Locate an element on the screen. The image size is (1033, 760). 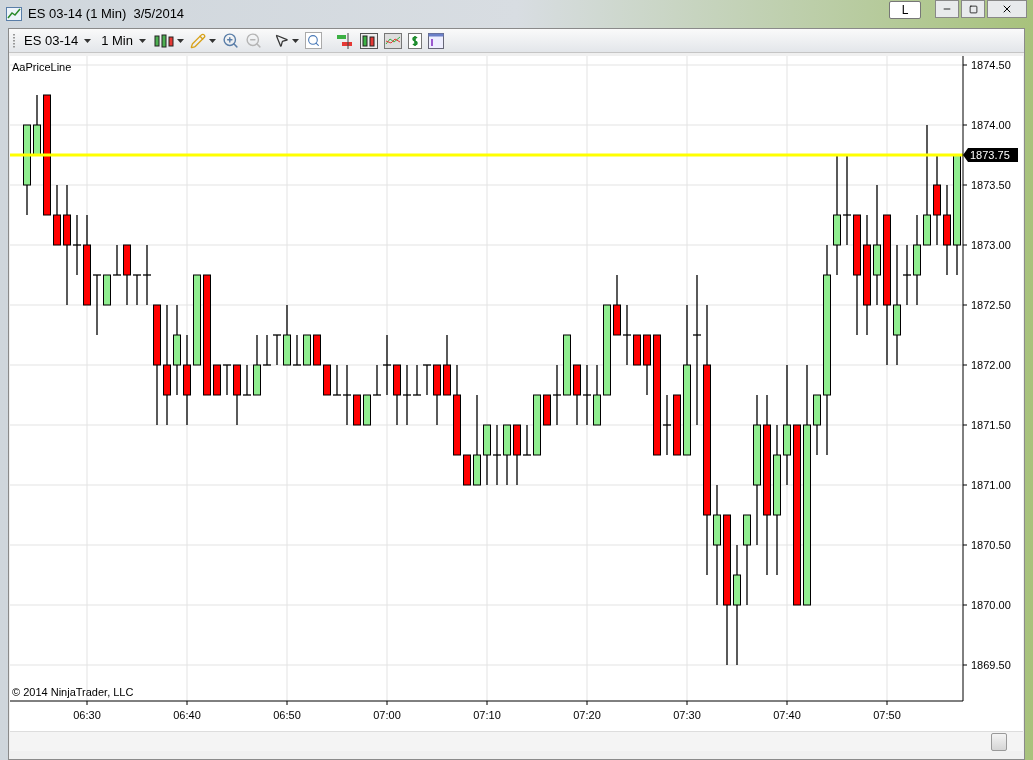
chart-style-button is located at coordinates (169, 40).